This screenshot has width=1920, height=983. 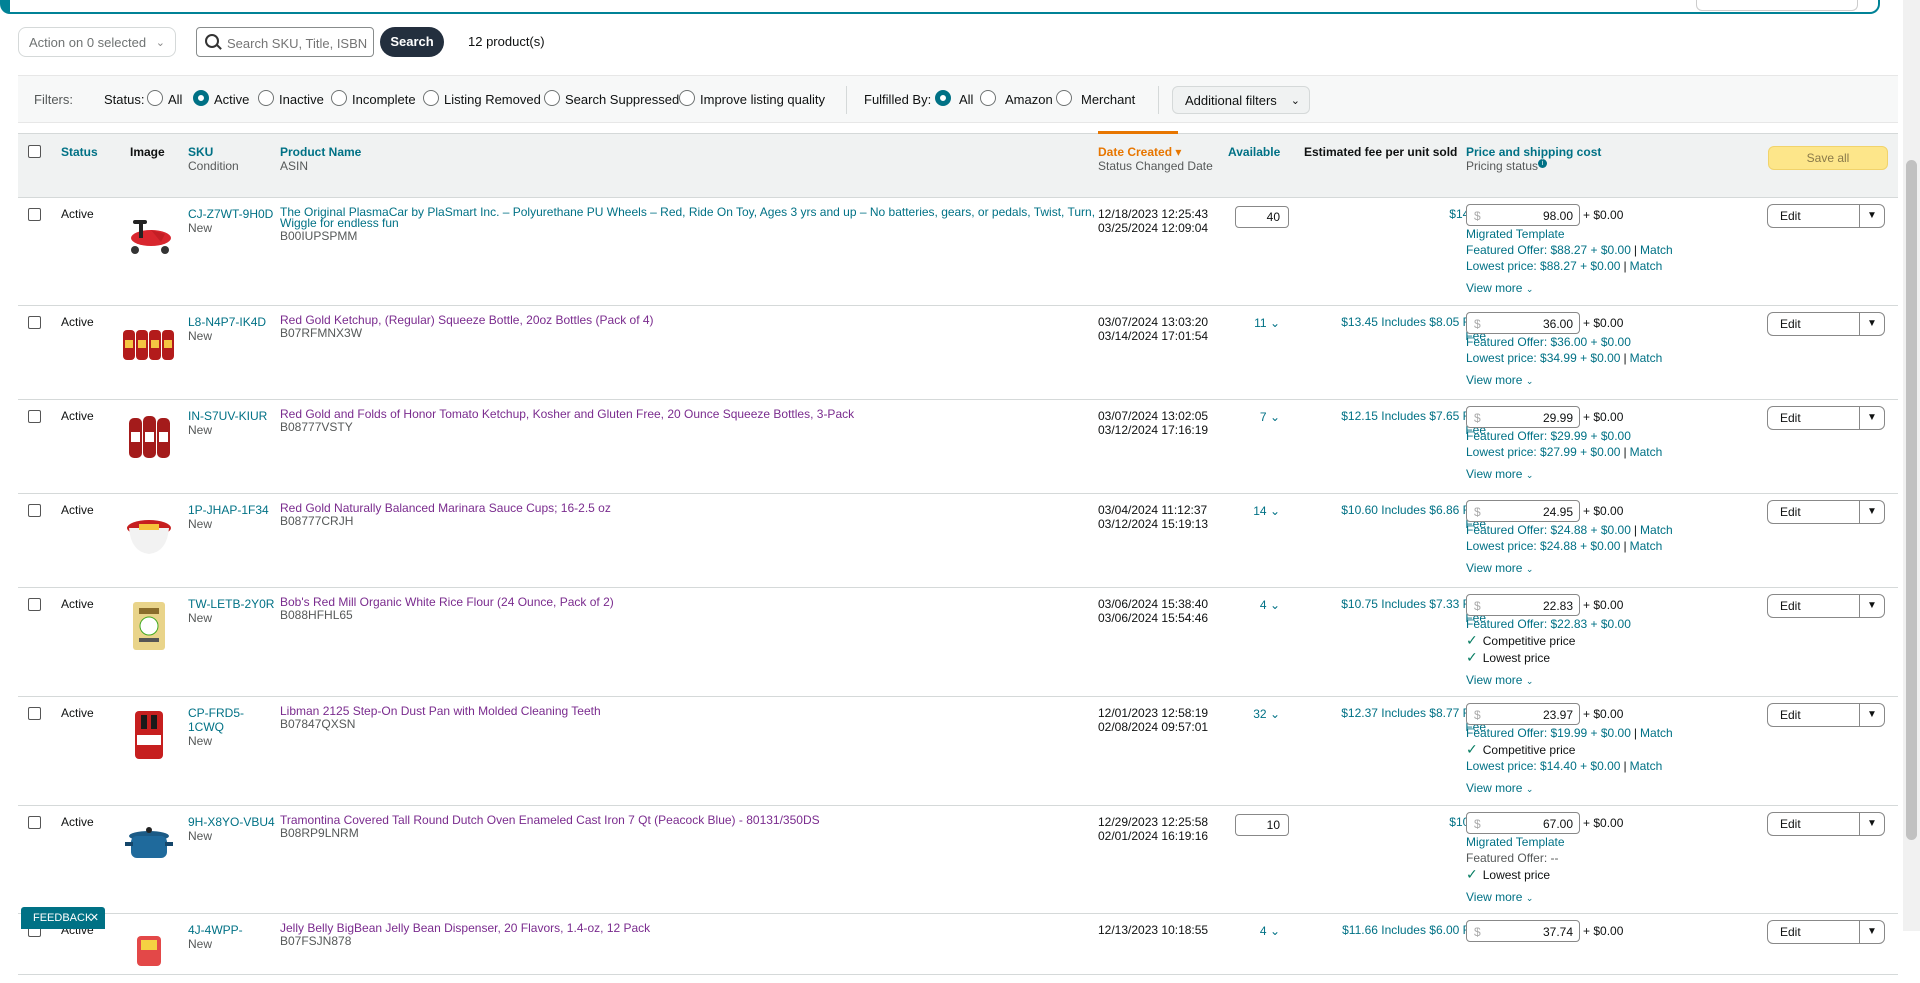 What do you see at coordinates (1523, 931) in the screenshot?
I see `price-input: $ 37.74` at bounding box center [1523, 931].